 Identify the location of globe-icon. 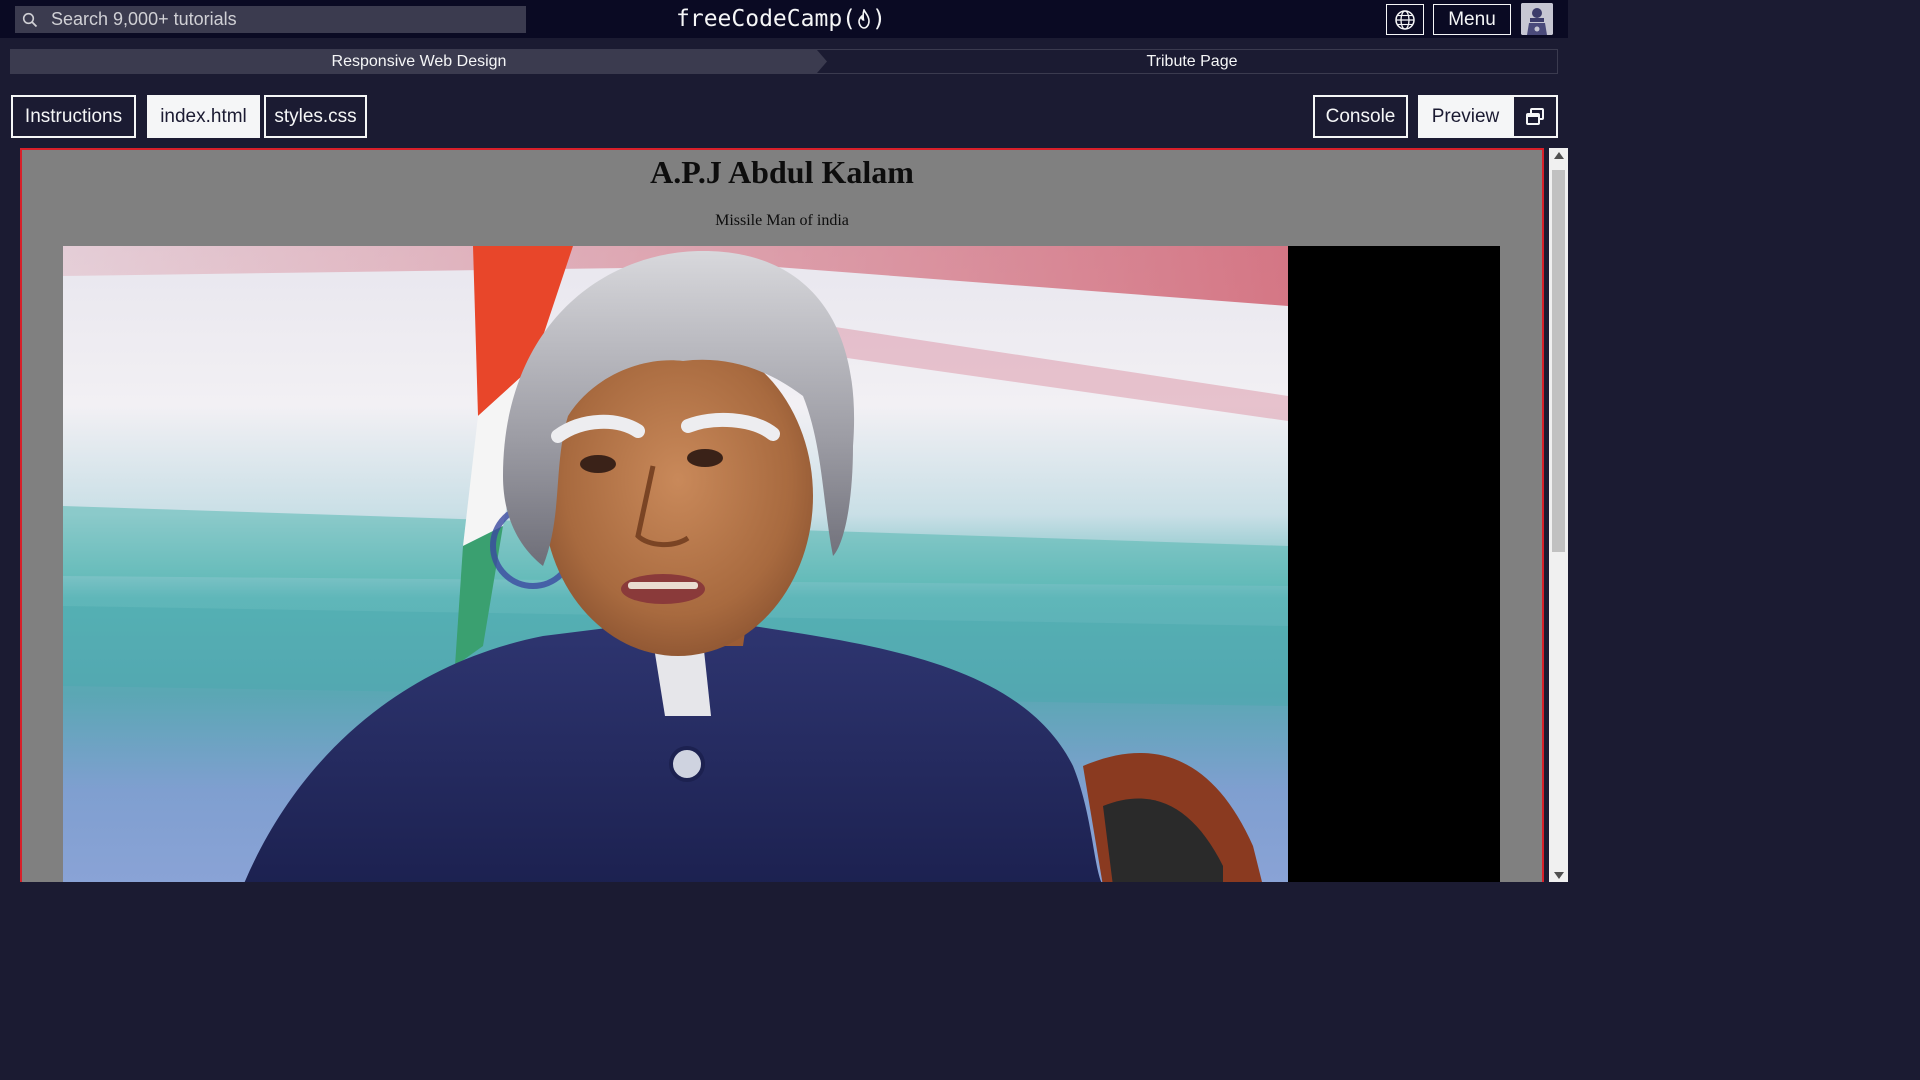
(1405, 19).